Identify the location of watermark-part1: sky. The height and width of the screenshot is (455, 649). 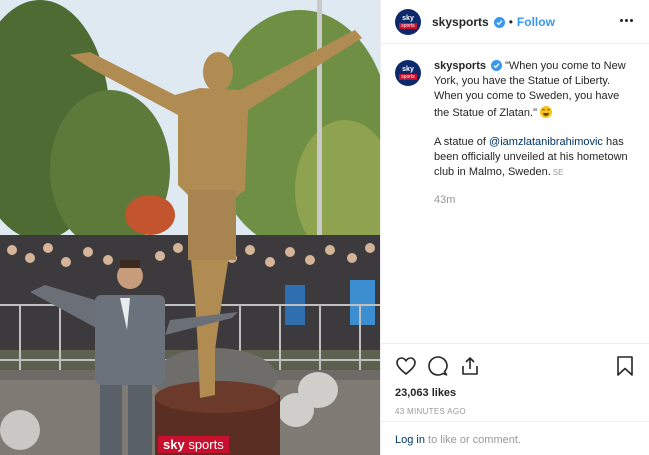
(174, 444).